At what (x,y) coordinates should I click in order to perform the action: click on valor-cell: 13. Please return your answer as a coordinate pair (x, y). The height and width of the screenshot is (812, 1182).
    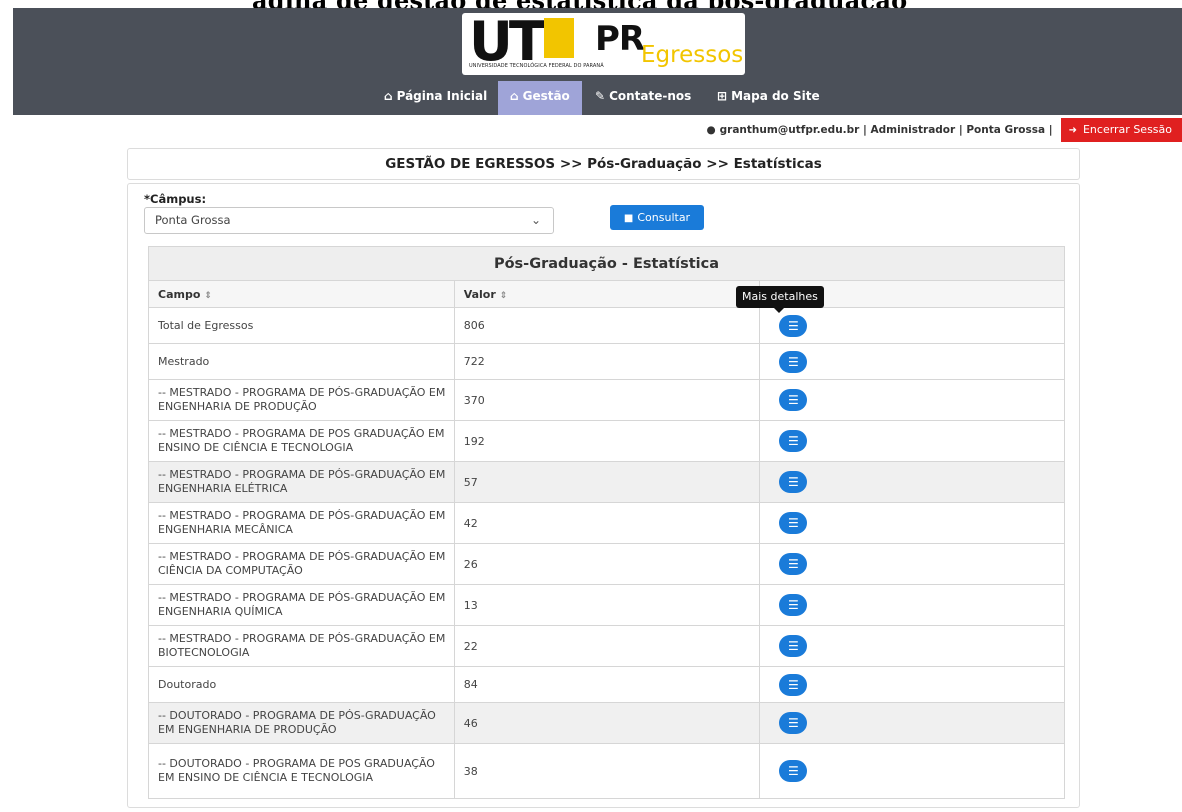
    Looking at the image, I should click on (607, 605).